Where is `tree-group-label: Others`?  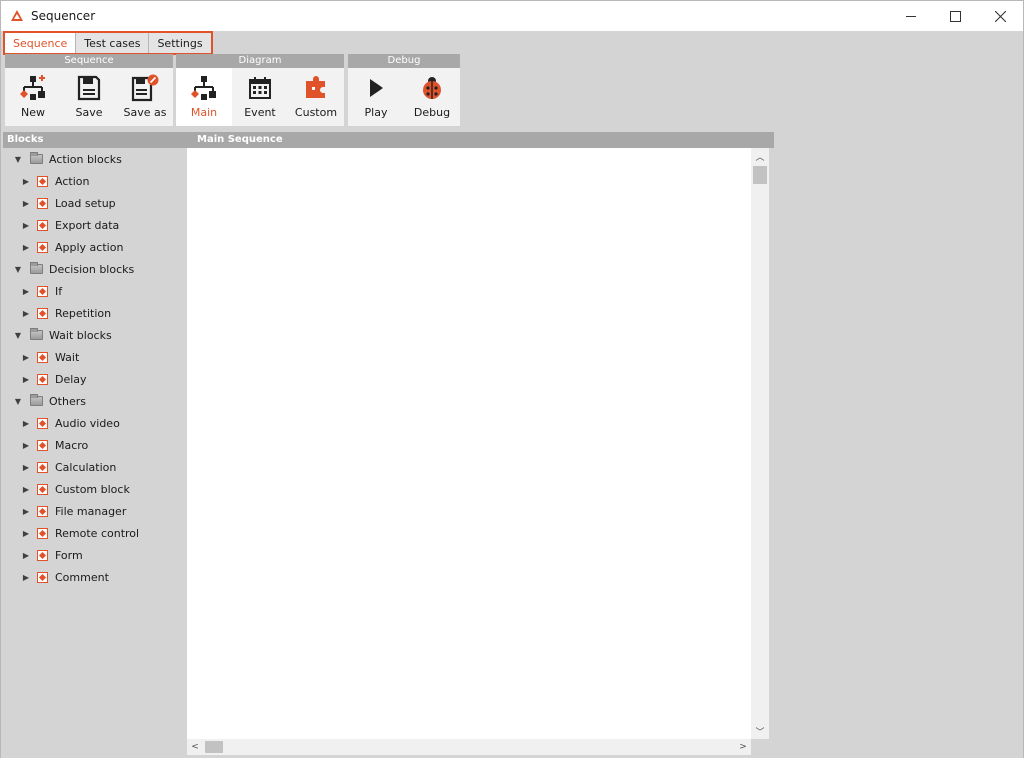 tree-group-label: Others is located at coordinates (67, 401).